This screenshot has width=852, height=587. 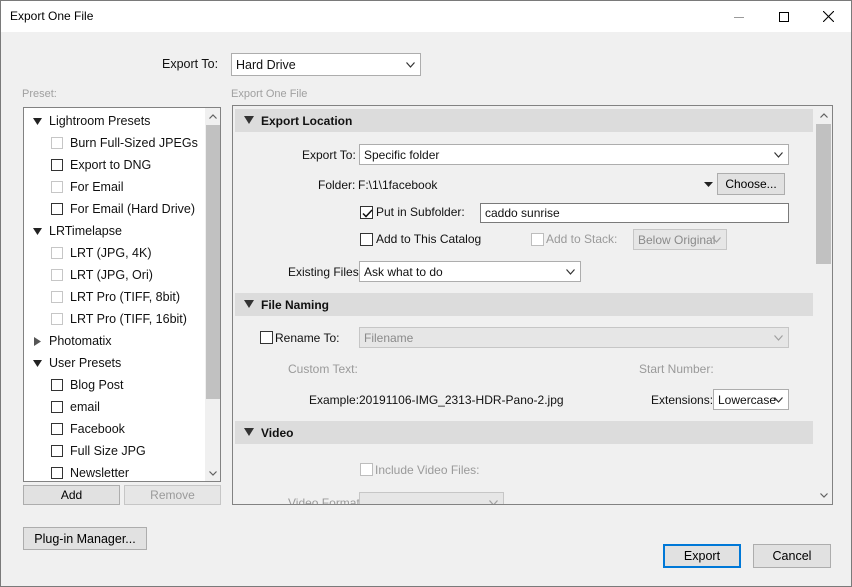 I want to click on example-label: Example:, so click(x=334, y=400).